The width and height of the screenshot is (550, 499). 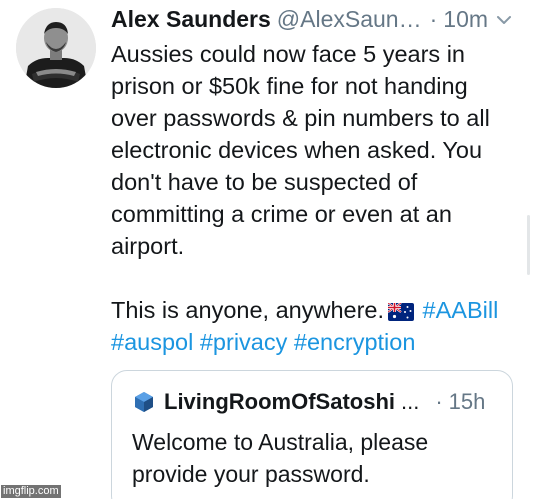 I want to click on blue-cube-icon, so click(x=144, y=402).